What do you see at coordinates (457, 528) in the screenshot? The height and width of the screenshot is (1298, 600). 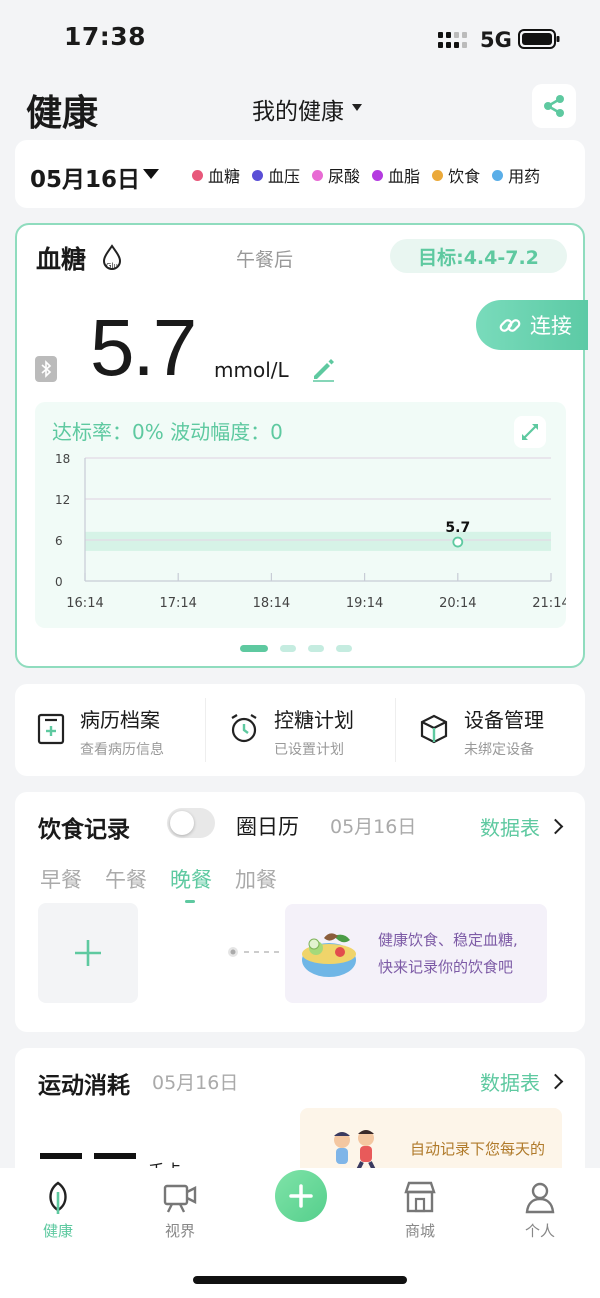 I see `data-label: 5.7` at bounding box center [457, 528].